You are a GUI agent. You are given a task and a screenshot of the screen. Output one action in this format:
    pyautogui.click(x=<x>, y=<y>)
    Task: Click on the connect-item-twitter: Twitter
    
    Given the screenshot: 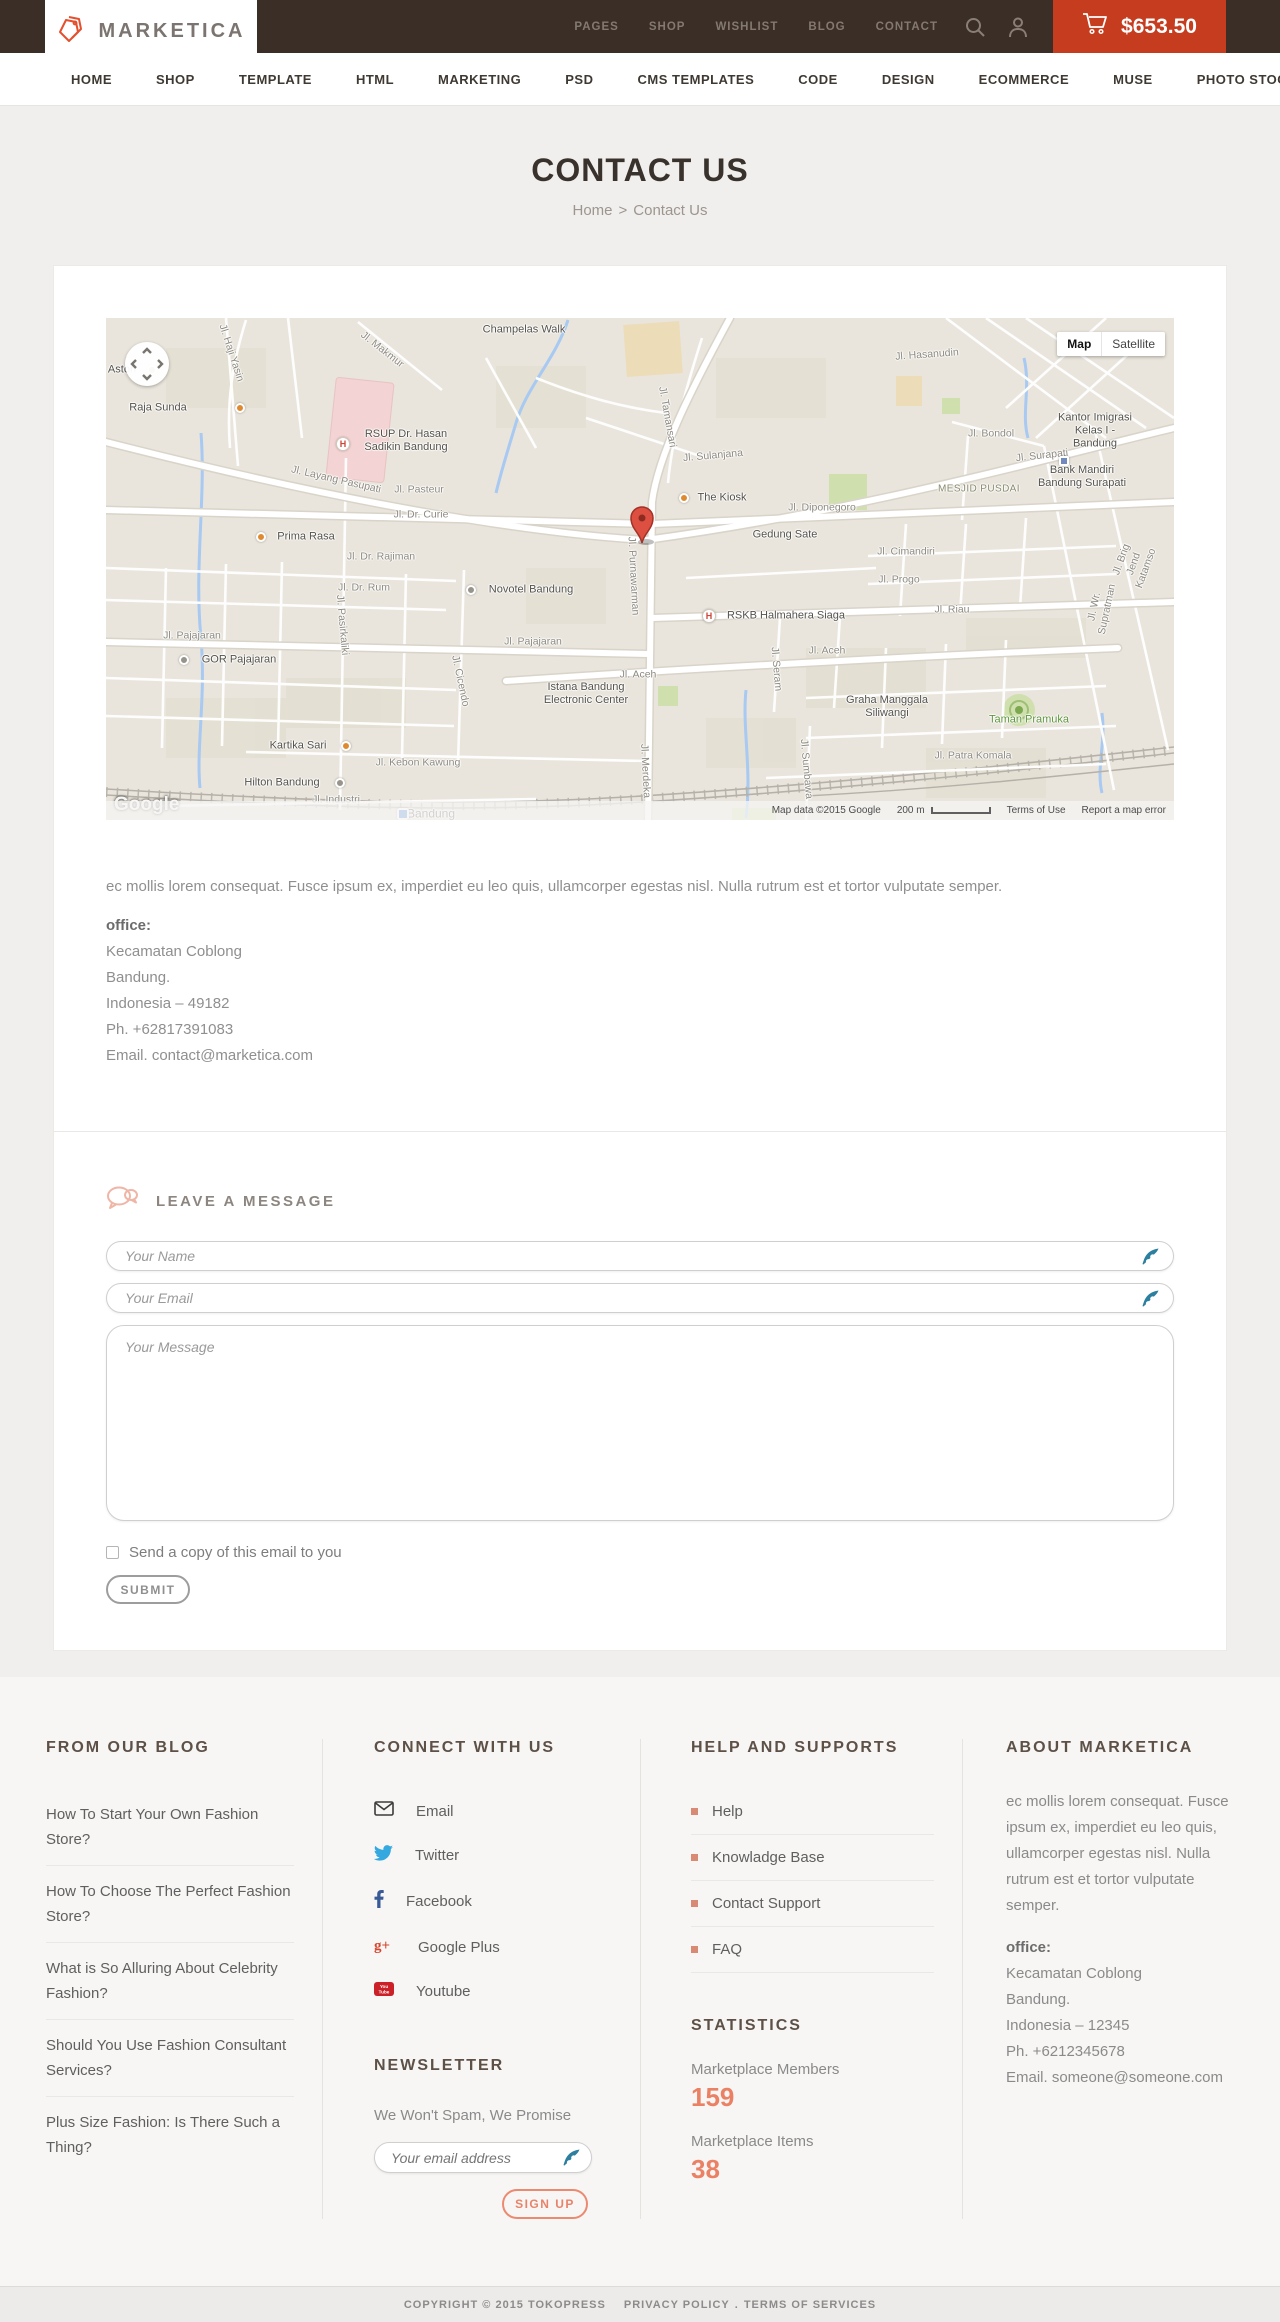 What is the action you would take?
    pyautogui.click(x=492, y=1855)
    